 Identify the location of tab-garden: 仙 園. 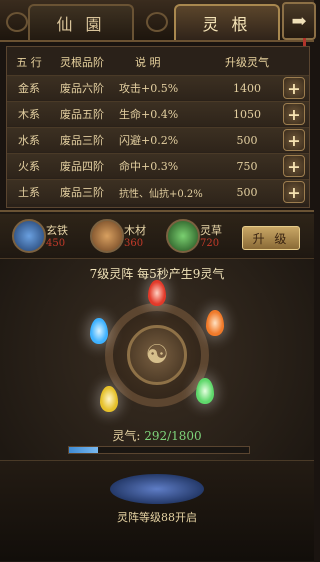
(81, 22).